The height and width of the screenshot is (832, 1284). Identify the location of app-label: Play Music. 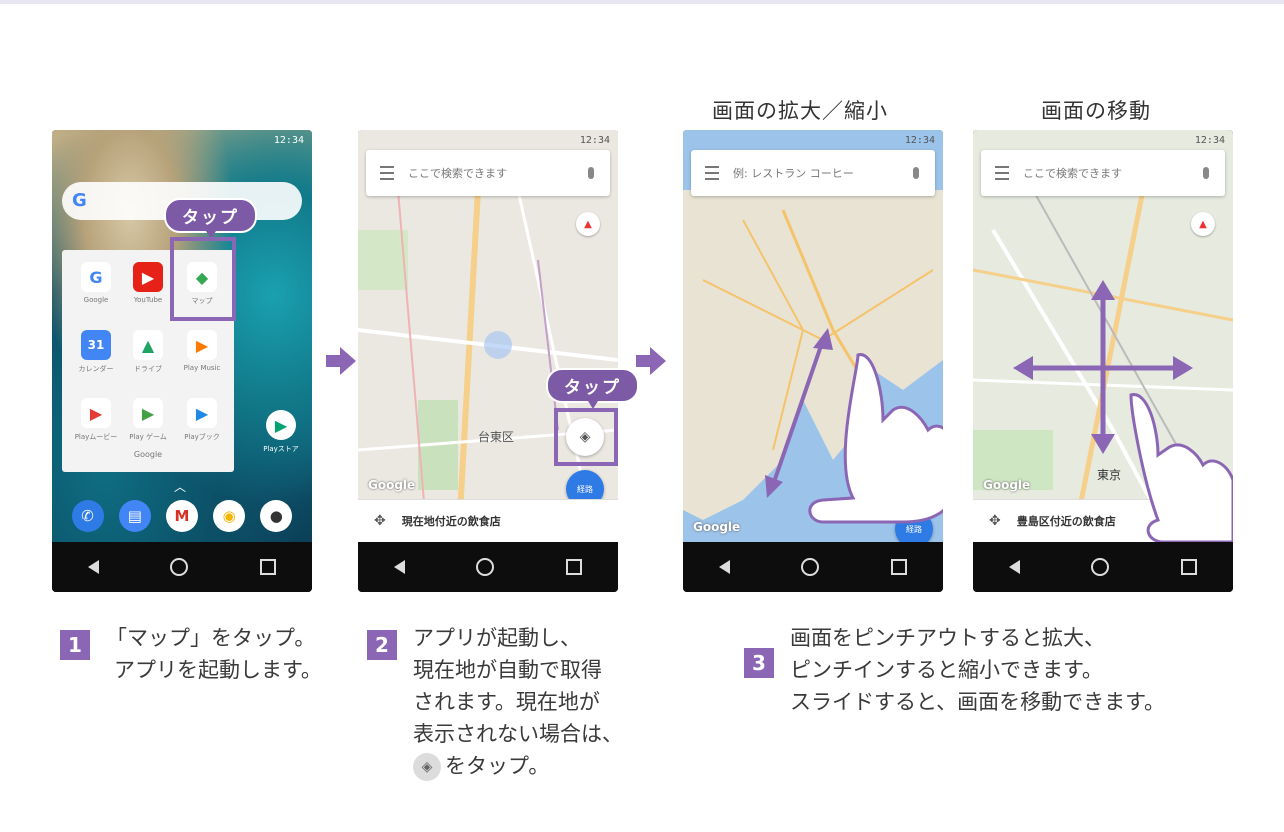
(202, 368).